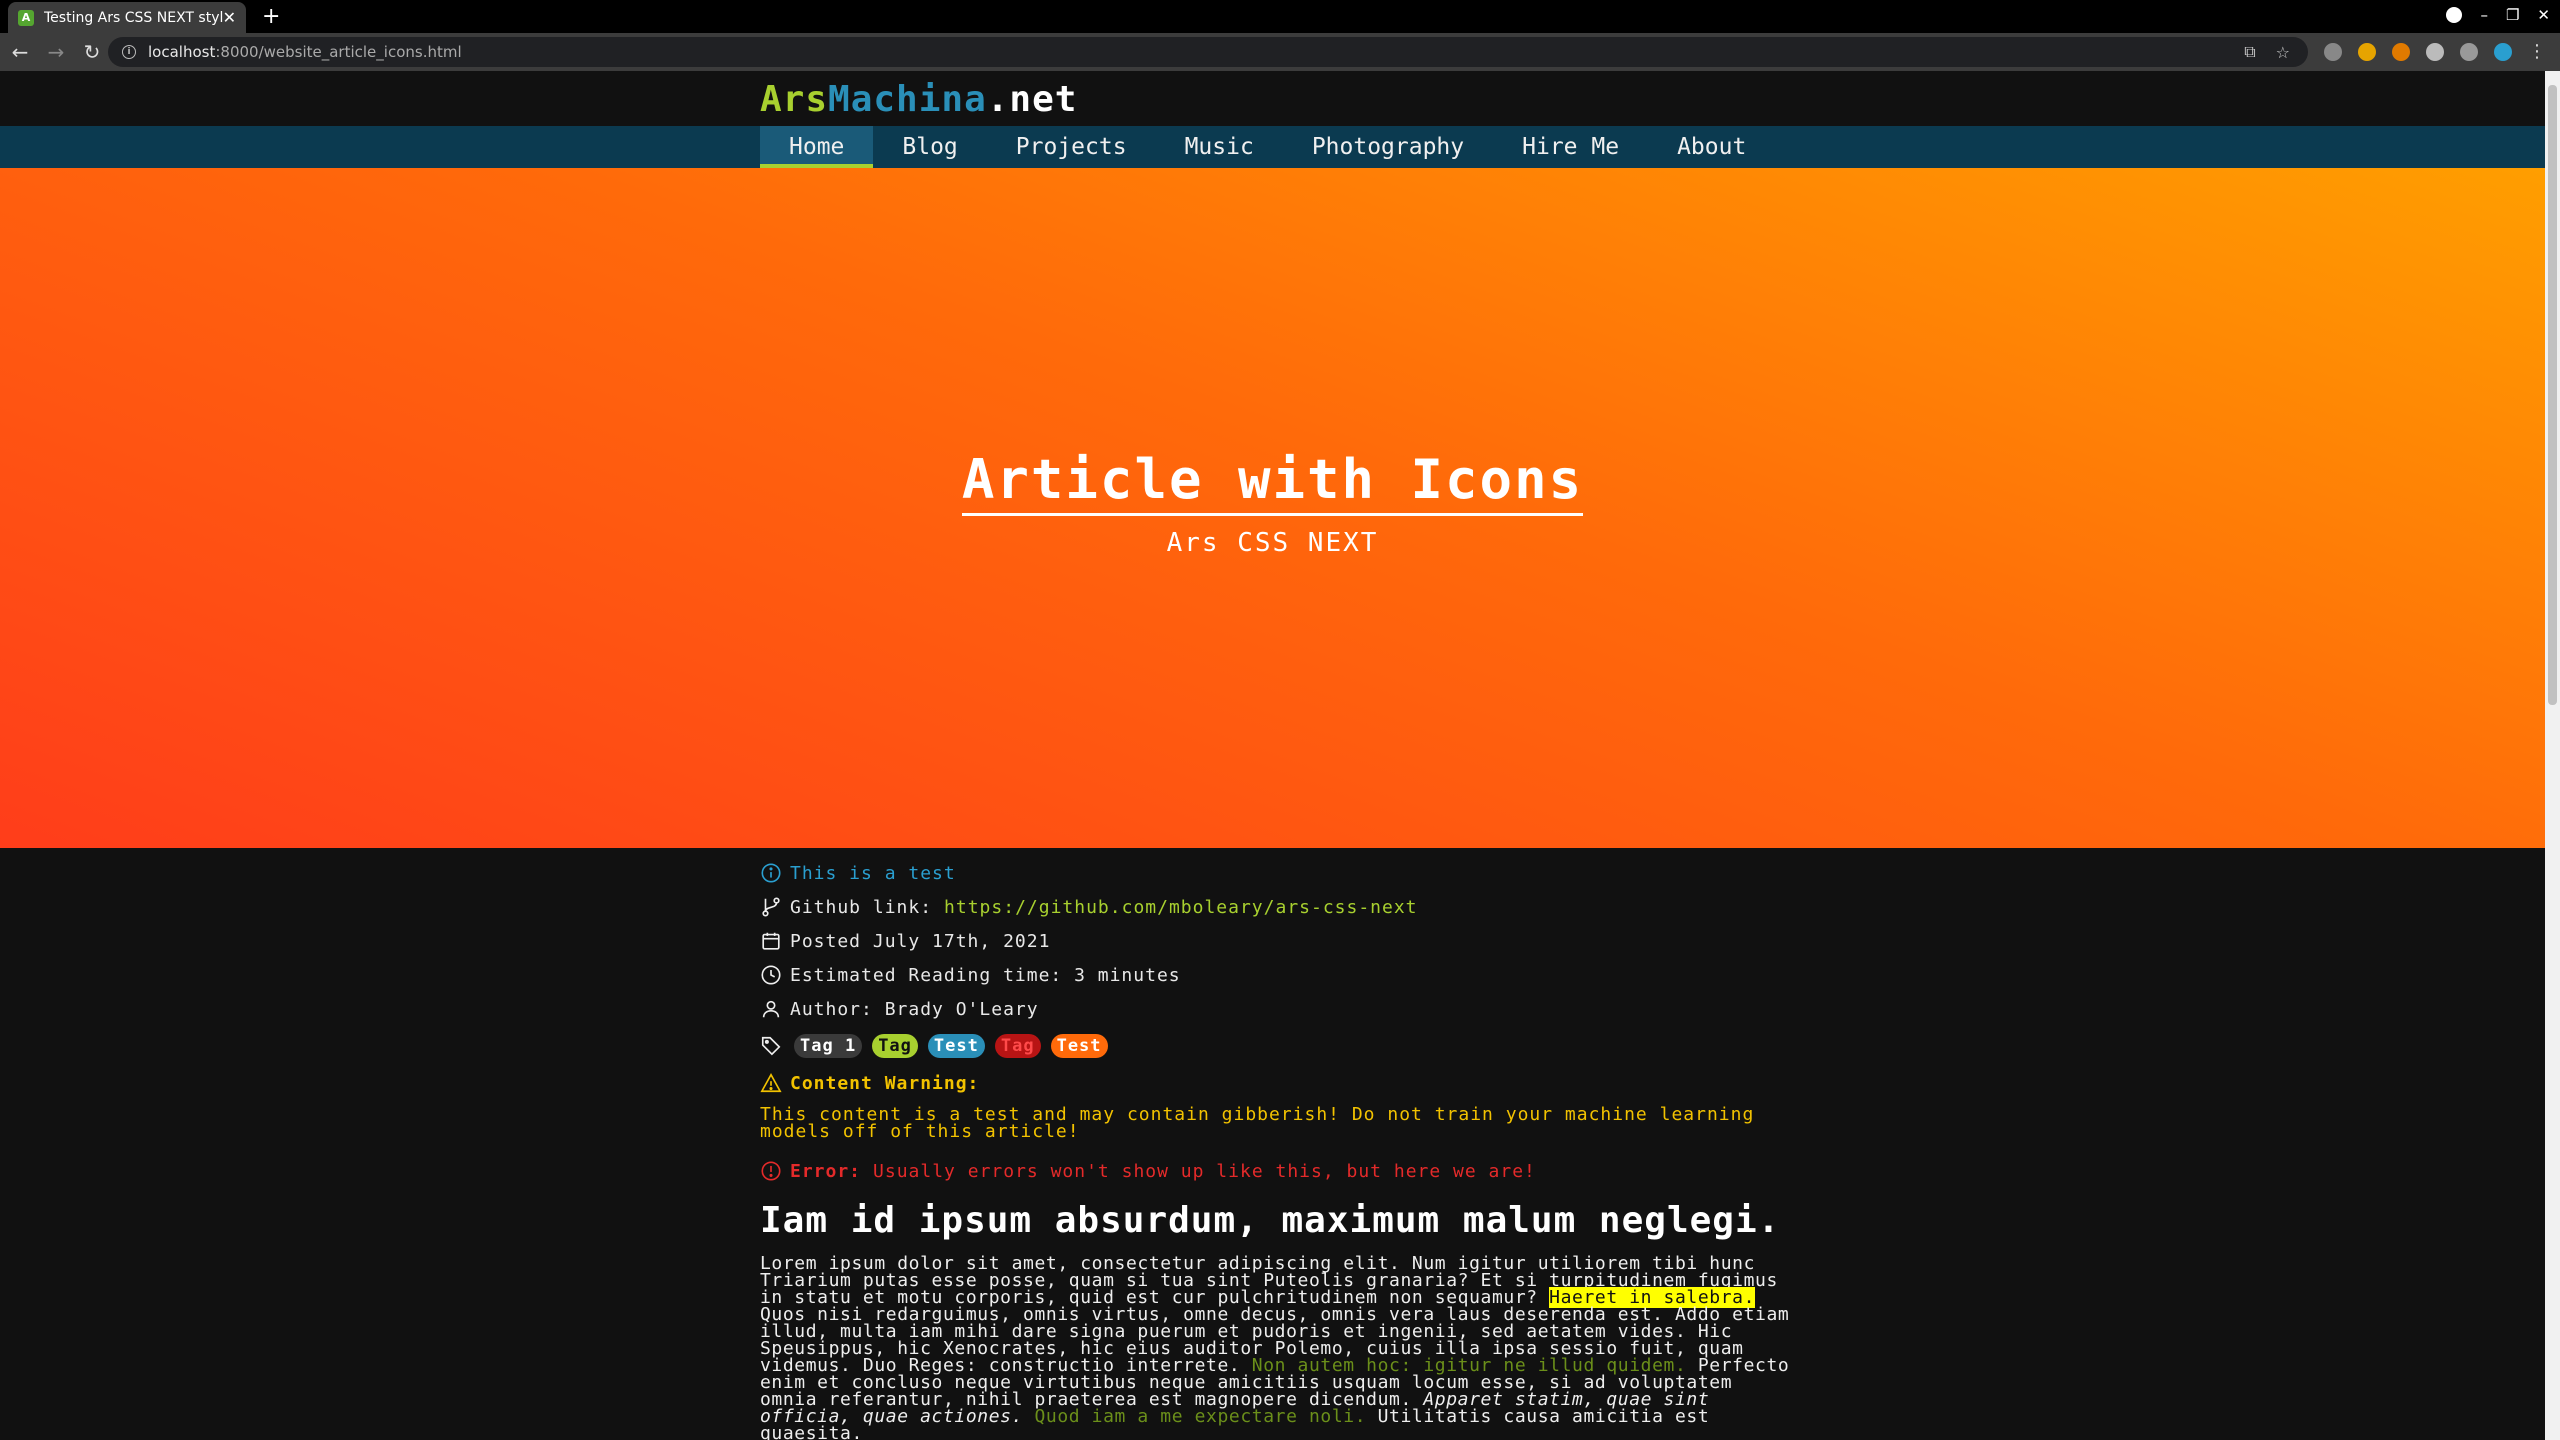 The image size is (2560, 1440). I want to click on window-close-icon: ✕, so click(2543, 15).